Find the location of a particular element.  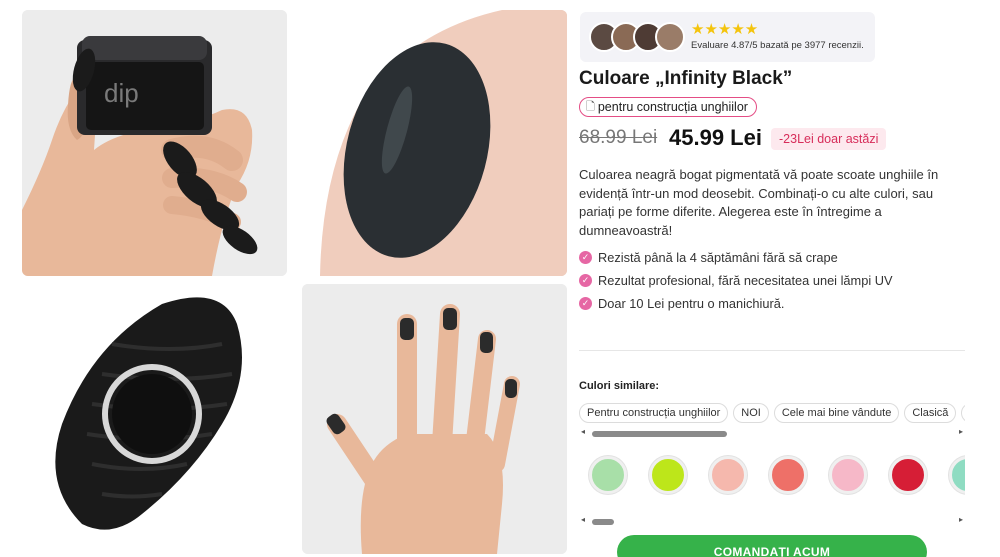

similar-colors-label: Culori similare: is located at coordinates (619, 386).